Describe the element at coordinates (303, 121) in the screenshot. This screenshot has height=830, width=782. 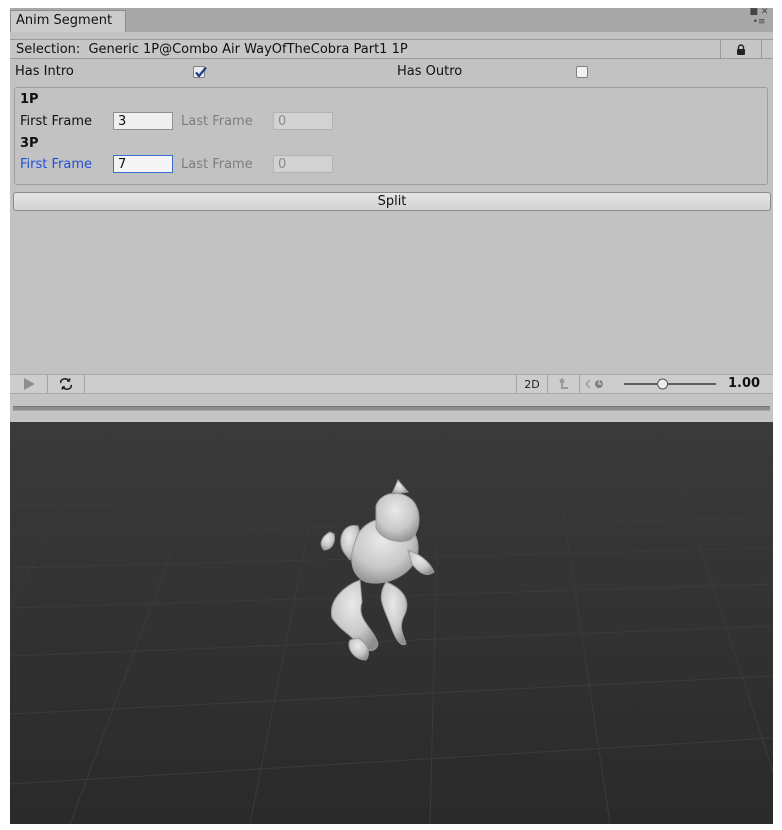
I see `last-frame-input-1p: 0` at that location.